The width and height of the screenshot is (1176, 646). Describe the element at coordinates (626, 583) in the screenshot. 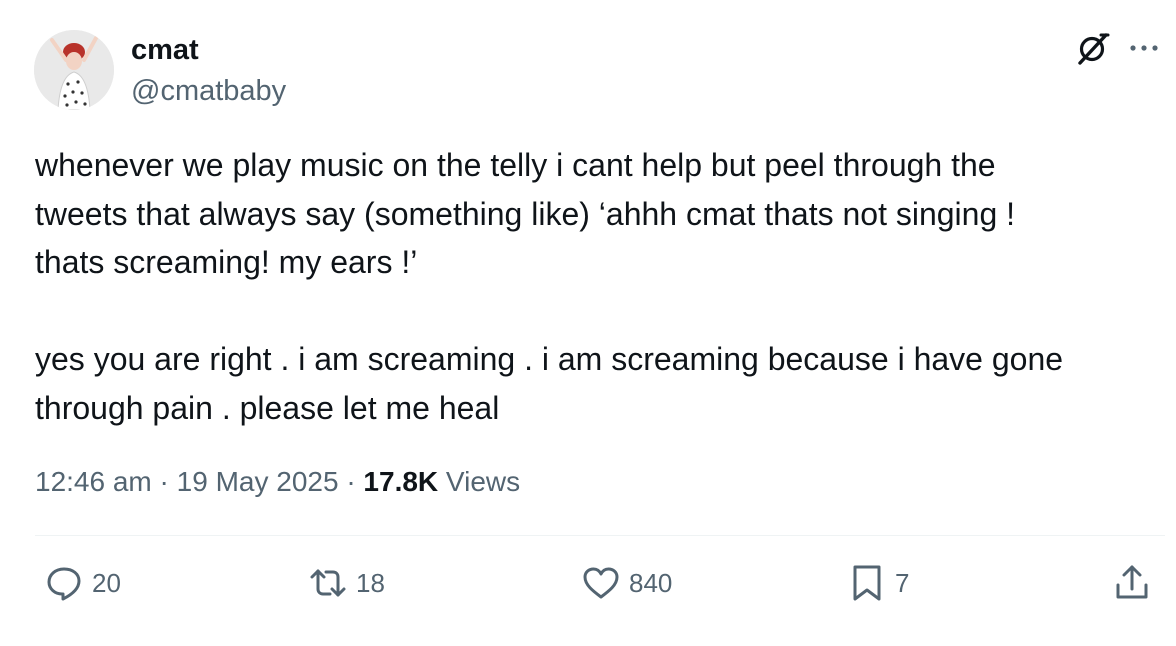

I see `like-button: 840` at that location.